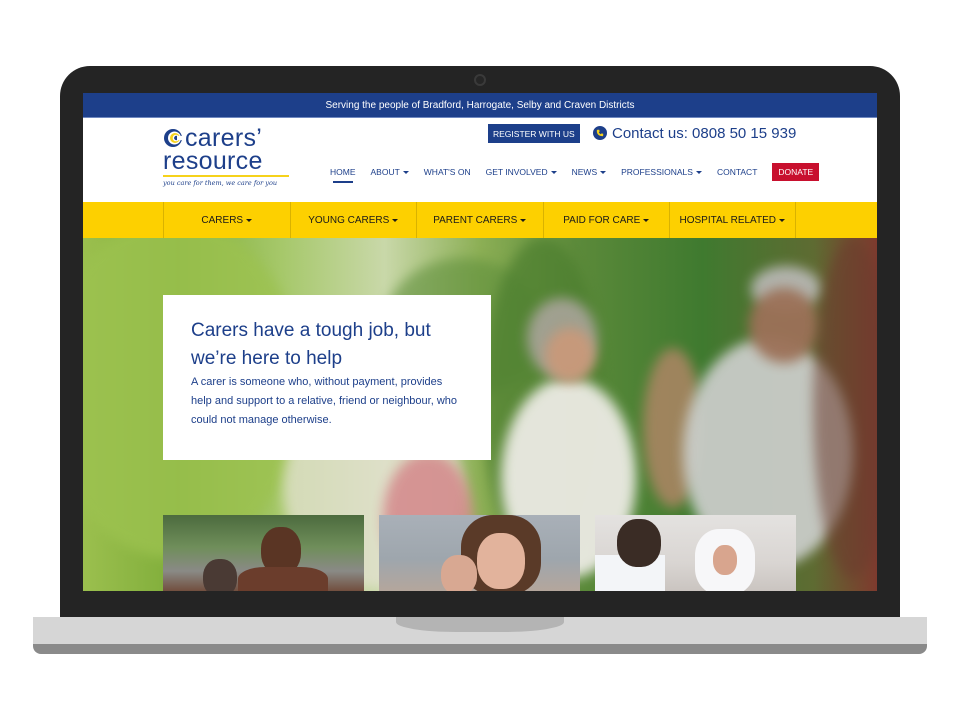  I want to click on nav-professionals: PROFESSIONALS, so click(661, 172).